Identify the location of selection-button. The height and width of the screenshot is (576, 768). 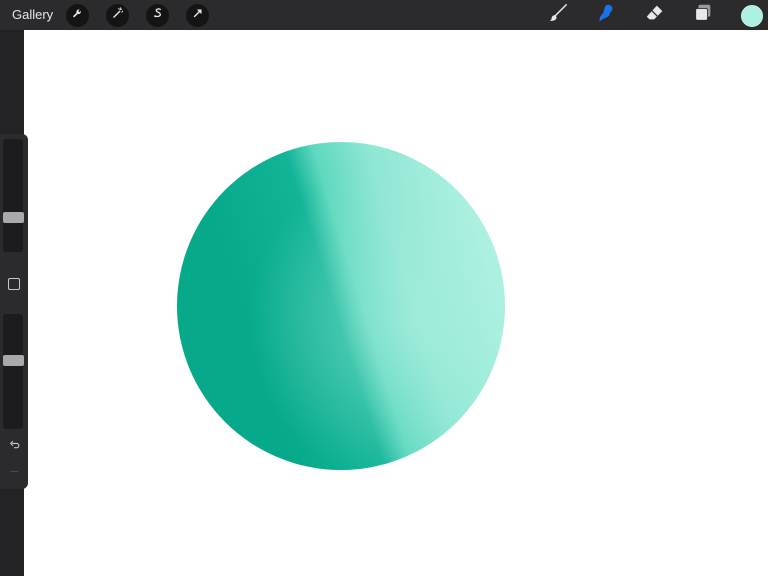
(157, 15).